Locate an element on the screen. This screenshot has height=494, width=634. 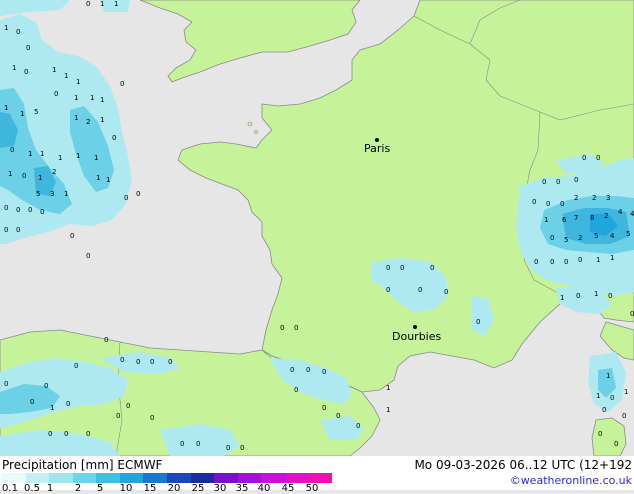
legend-tick-label: 35 is located at coordinates (242, 488).